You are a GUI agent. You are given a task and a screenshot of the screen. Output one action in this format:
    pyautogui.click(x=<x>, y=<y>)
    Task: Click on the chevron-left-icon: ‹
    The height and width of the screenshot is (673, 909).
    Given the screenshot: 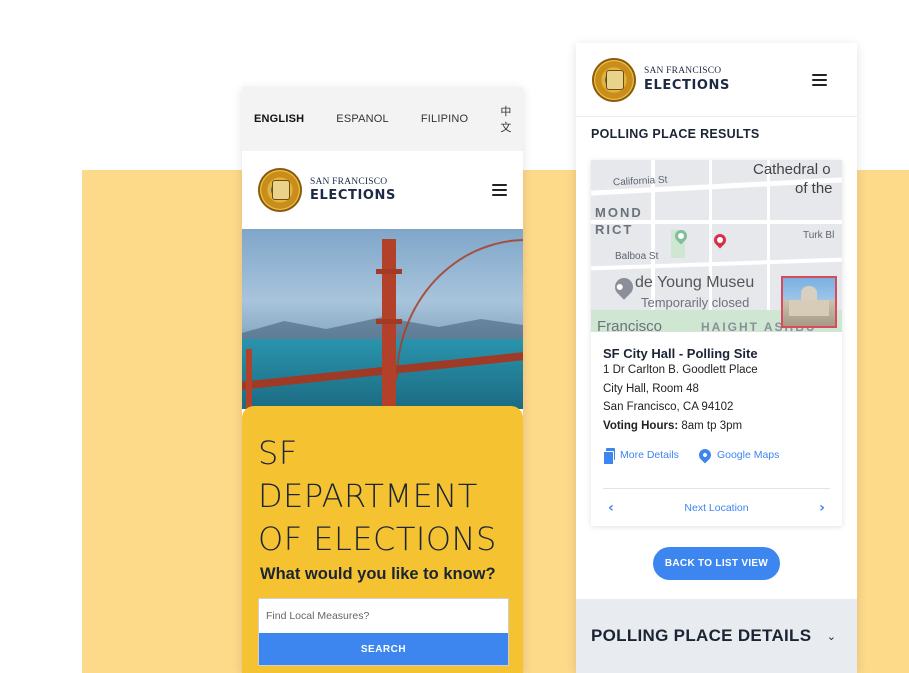 What is the action you would take?
    pyautogui.click(x=611, y=508)
    